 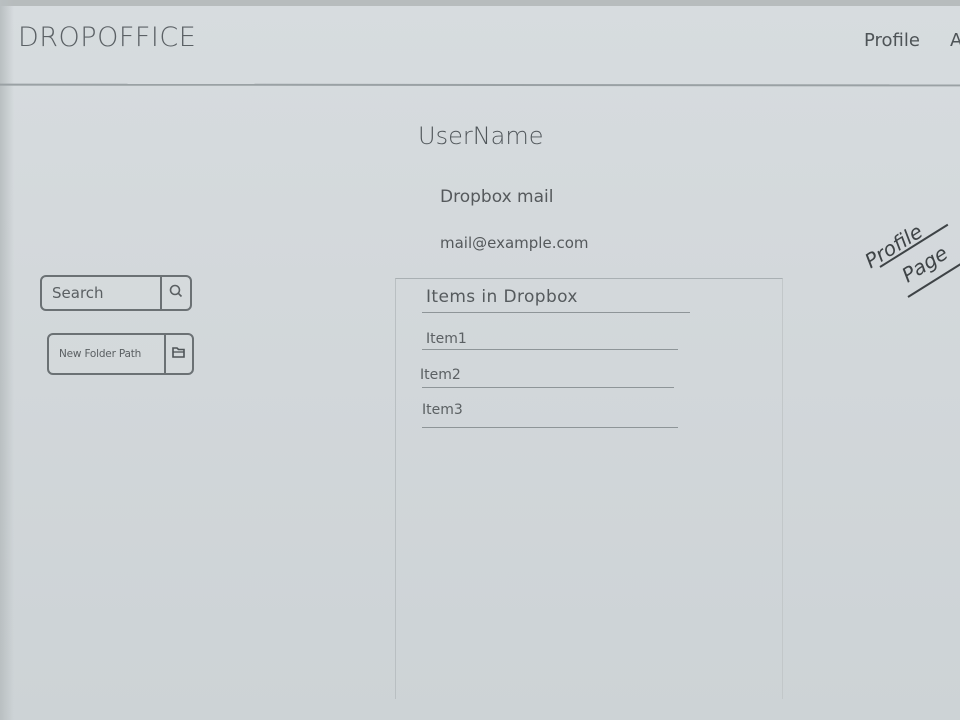 I want to click on list-item: Item1, so click(x=446, y=339).